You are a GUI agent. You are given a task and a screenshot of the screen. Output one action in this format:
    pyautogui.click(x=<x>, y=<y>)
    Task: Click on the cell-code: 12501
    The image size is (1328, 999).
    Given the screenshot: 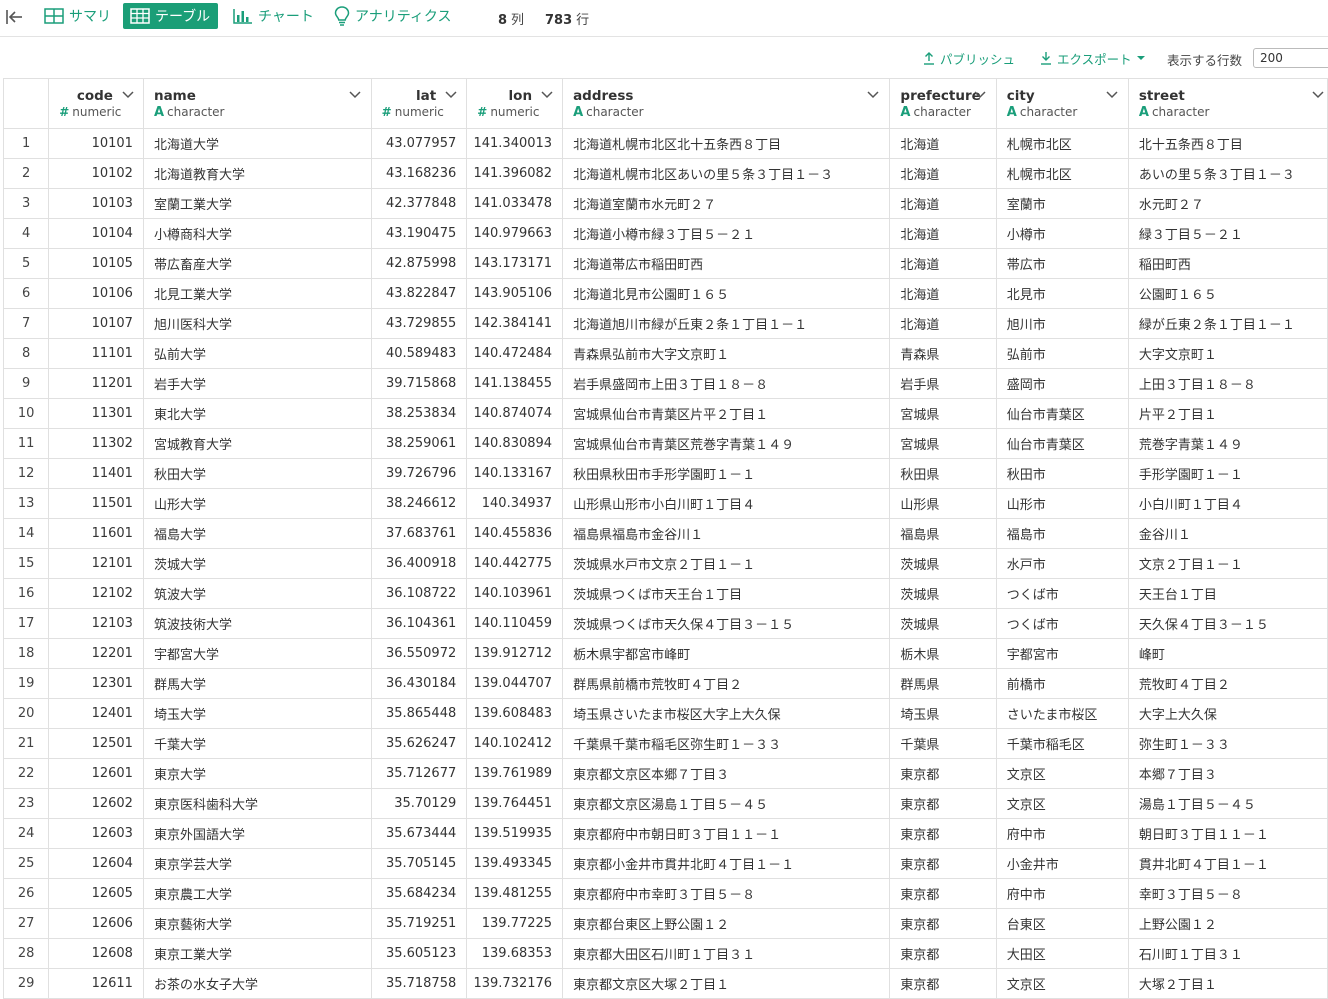 What is the action you would take?
    pyautogui.click(x=96, y=743)
    